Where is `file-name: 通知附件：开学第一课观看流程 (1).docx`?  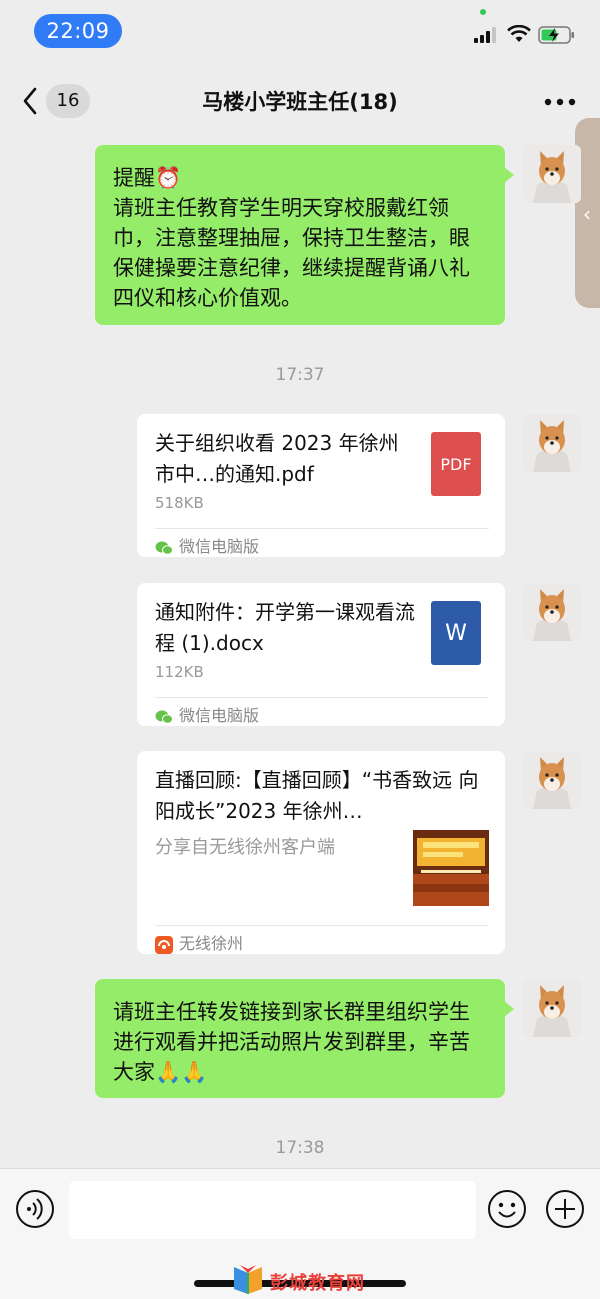 file-name: 通知附件：开学第一课观看流程 (1).docx is located at coordinates (285, 627).